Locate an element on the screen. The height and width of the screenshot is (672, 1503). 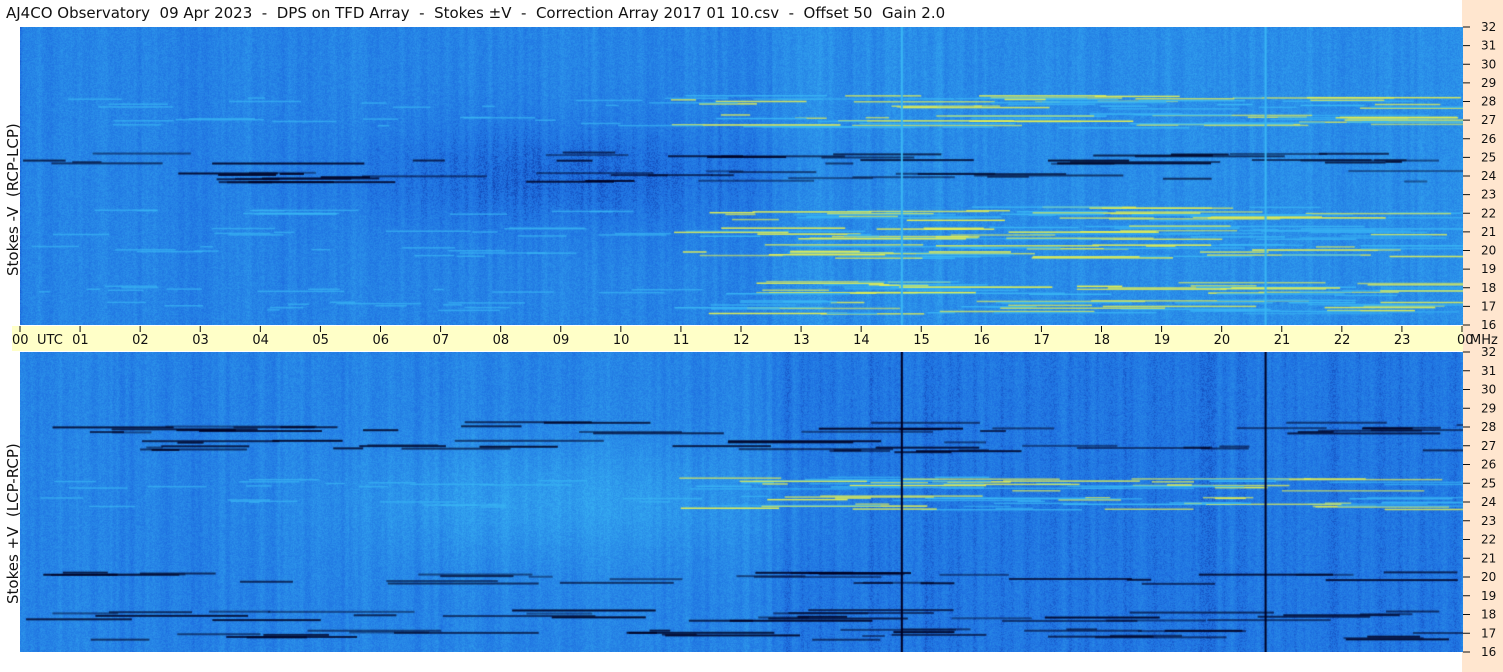
right-frame is located at coordinates (1482, 336).